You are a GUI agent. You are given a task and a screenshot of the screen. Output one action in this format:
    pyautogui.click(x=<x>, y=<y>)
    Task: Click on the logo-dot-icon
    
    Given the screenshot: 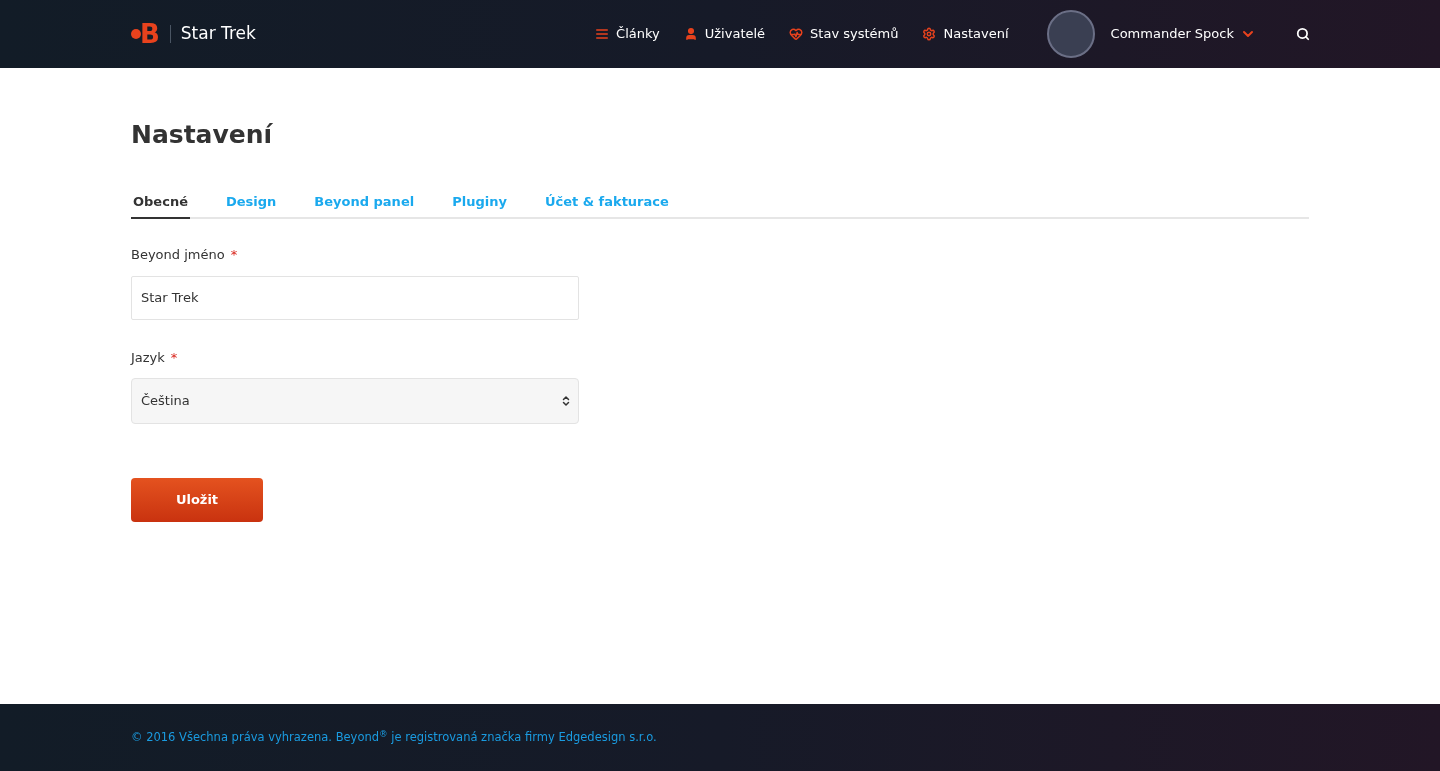 What is the action you would take?
    pyautogui.click(x=136, y=34)
    